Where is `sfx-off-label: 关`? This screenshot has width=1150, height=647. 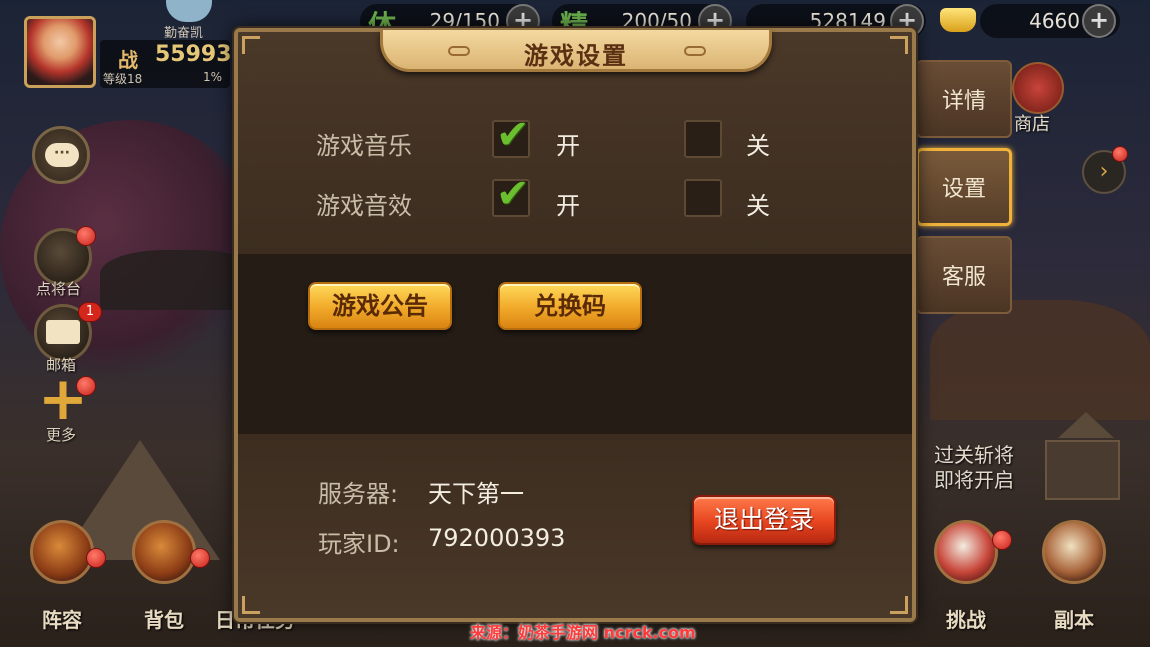
sfx-off-label: 关 is located at coordinates (758, 206).